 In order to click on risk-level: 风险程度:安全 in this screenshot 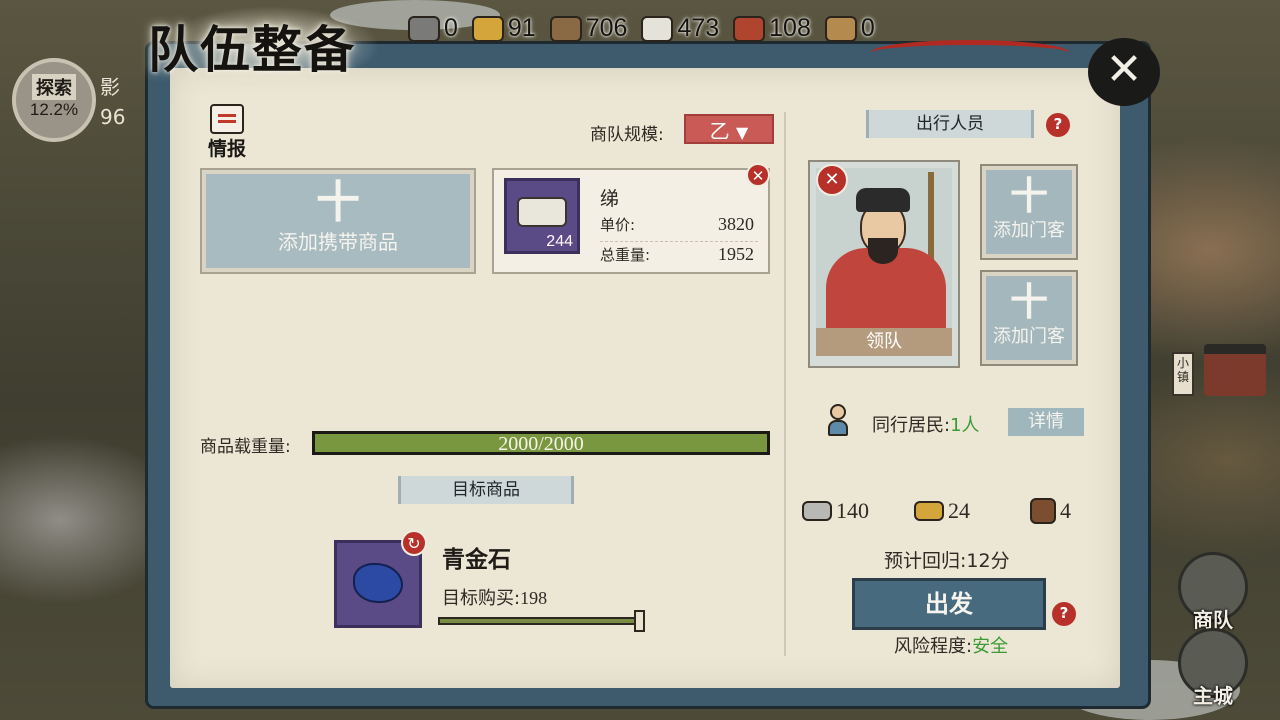, I will do `click(951, 645)`.